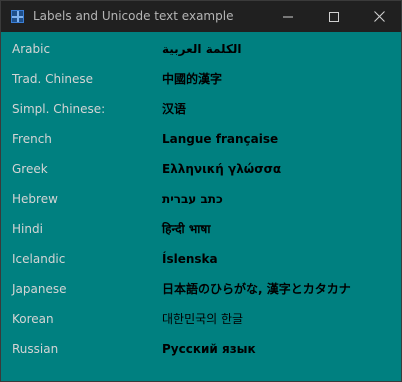 Image resolution: width=402 pixels, height=382 pixels. Describe the element at coordinates (53, 79) in the screenshot. I see `language-label: Trad. Chinese` at that location.